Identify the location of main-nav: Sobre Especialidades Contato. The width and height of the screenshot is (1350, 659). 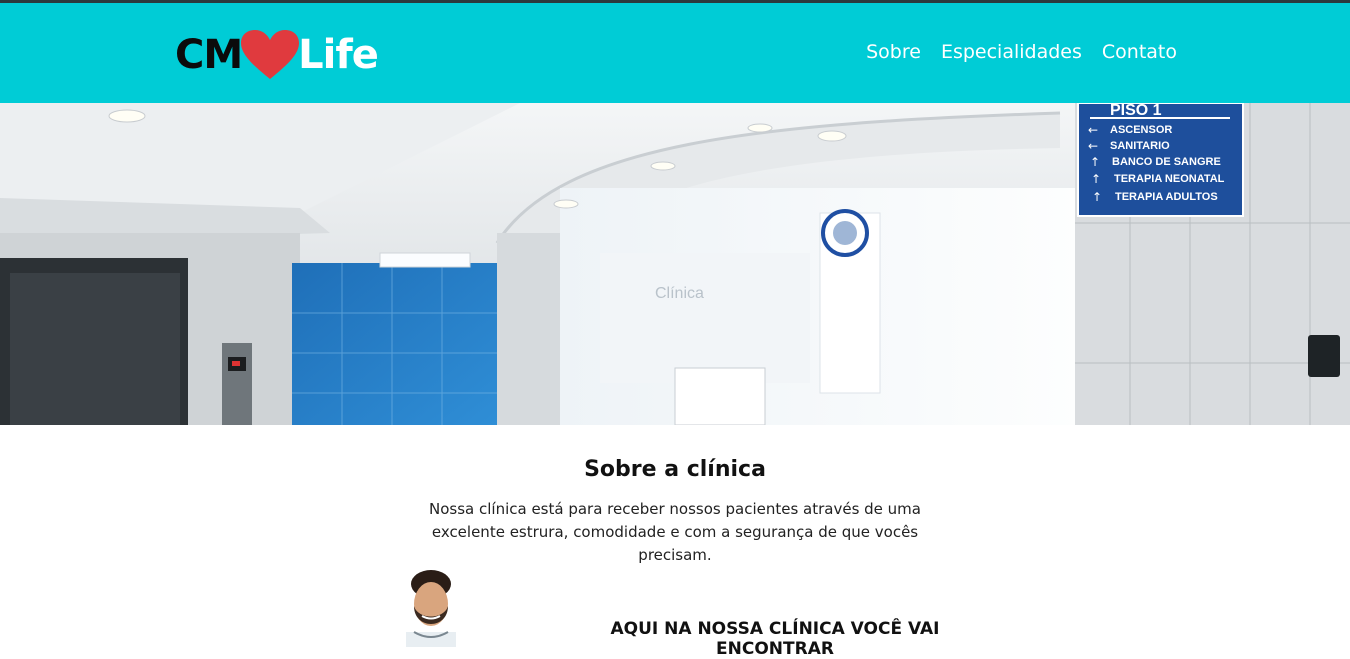
(1021, 52).